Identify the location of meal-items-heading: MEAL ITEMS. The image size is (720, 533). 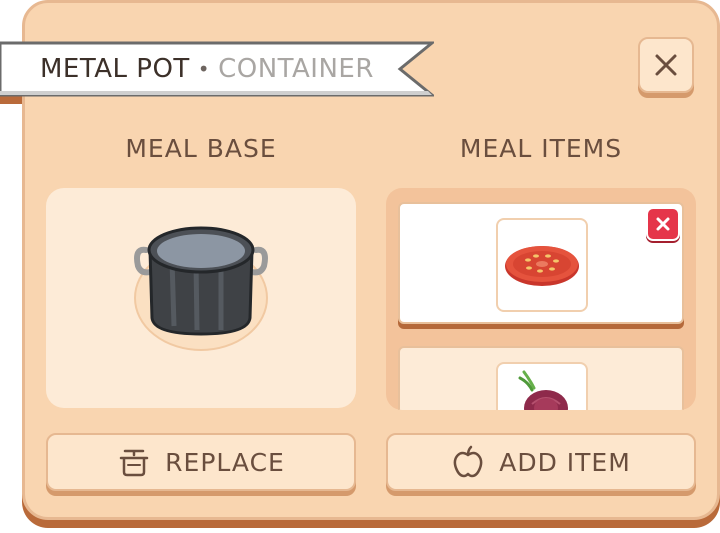
(541, 148).